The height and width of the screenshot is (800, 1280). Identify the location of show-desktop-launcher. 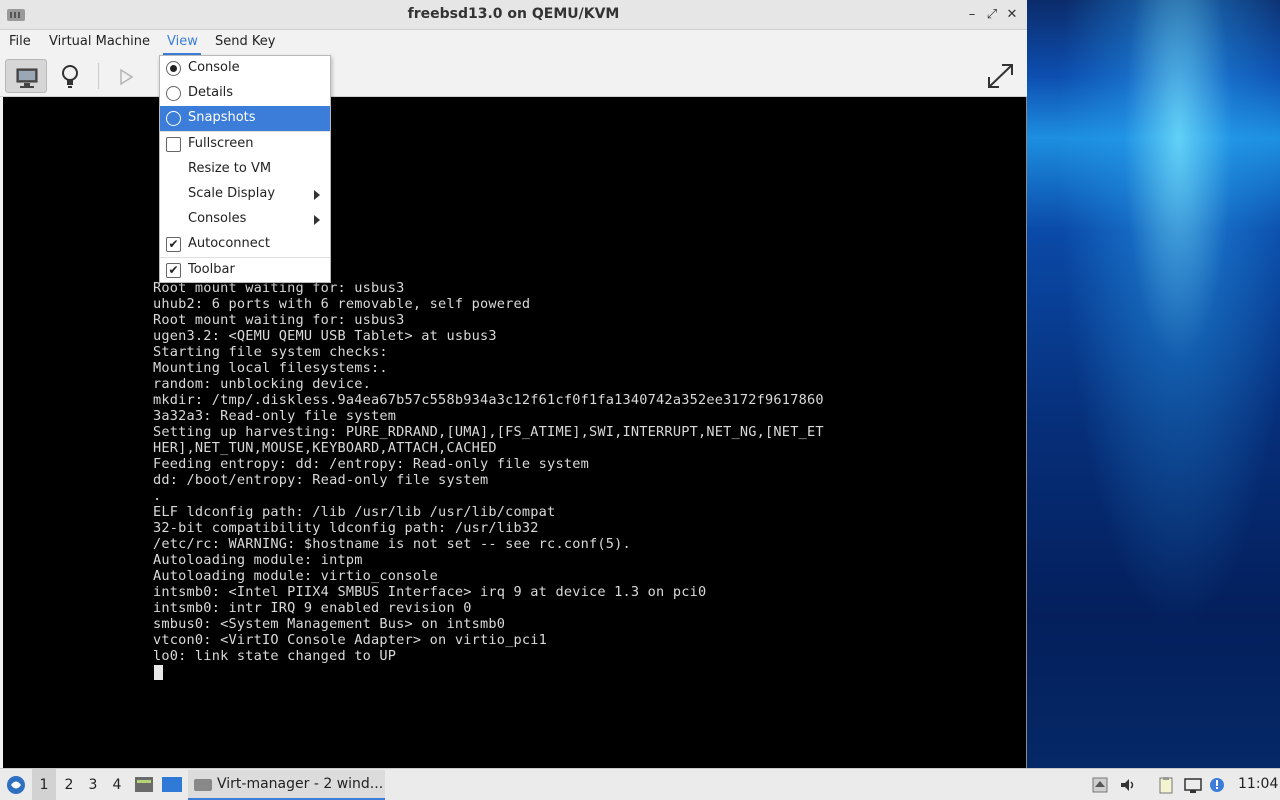
(172, 784).